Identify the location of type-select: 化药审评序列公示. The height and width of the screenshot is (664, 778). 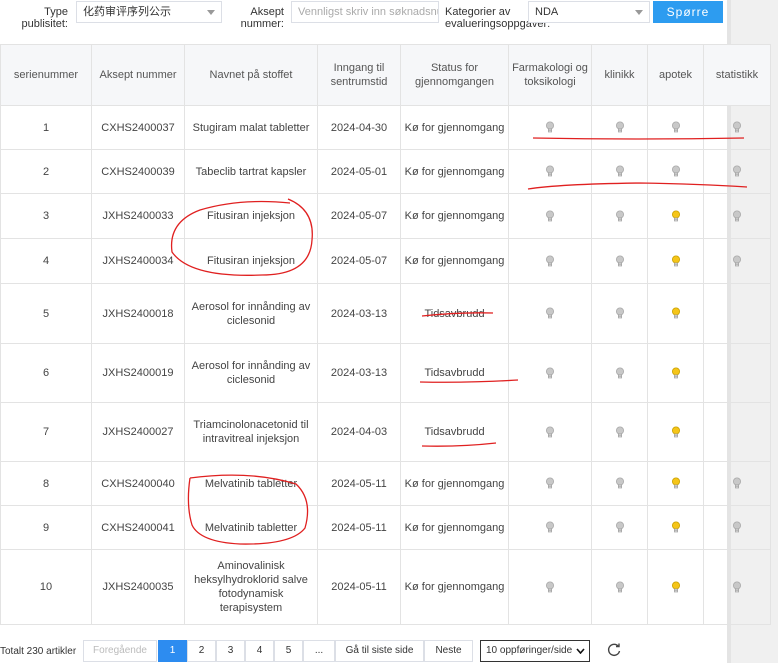
(149, 12).